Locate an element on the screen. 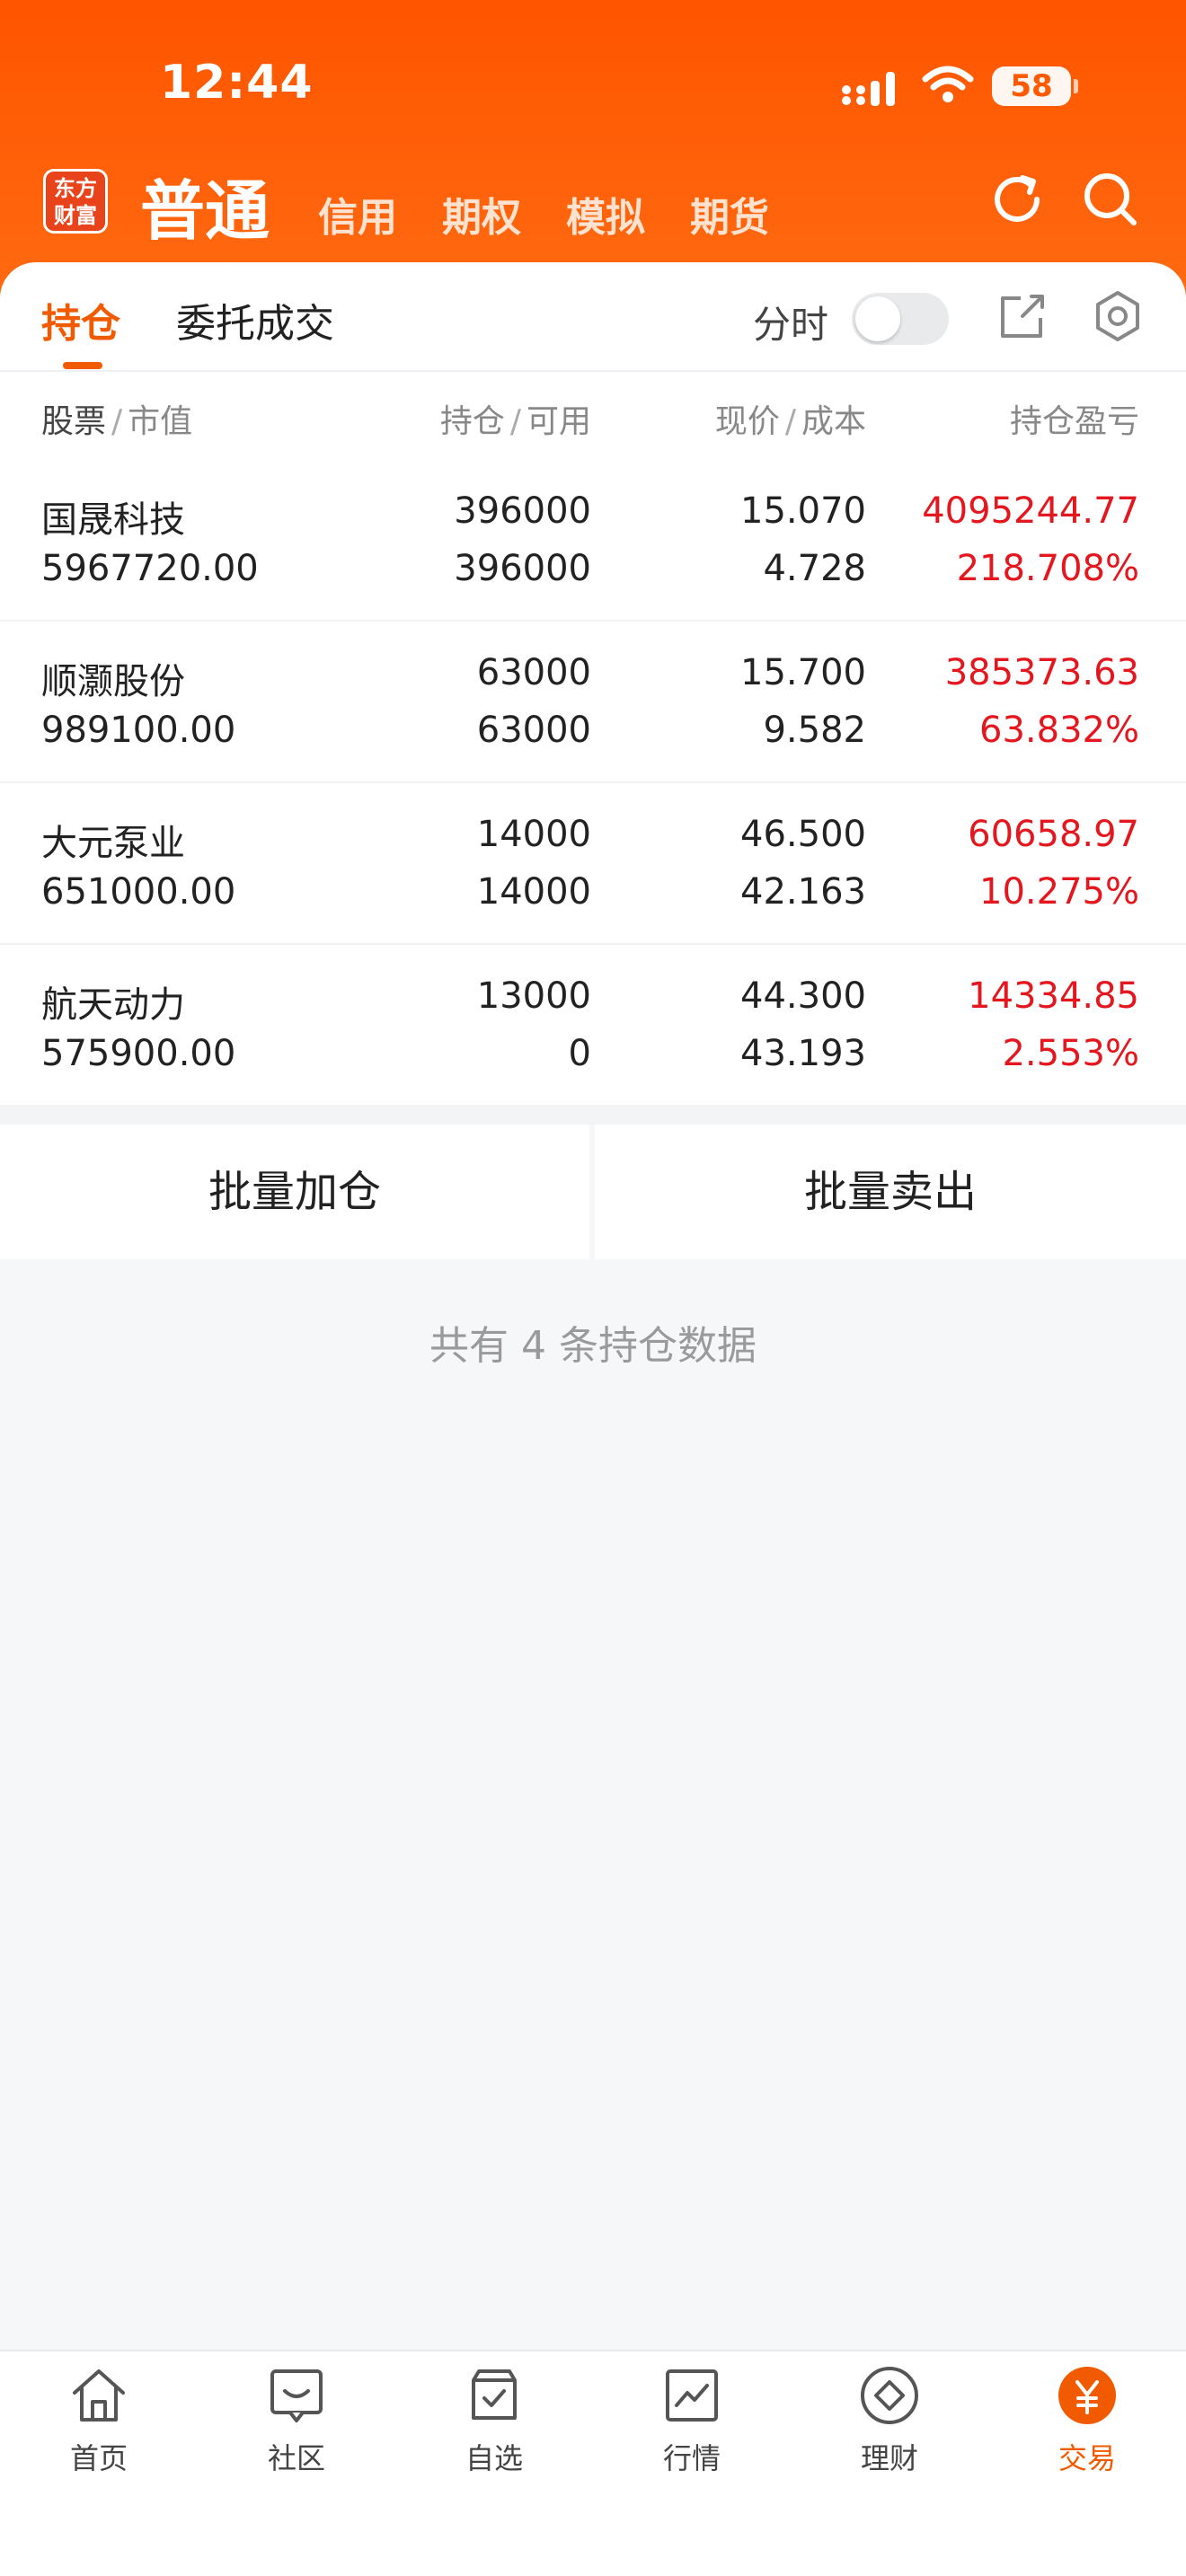  tab-divider is located at coordinates (593, 371).